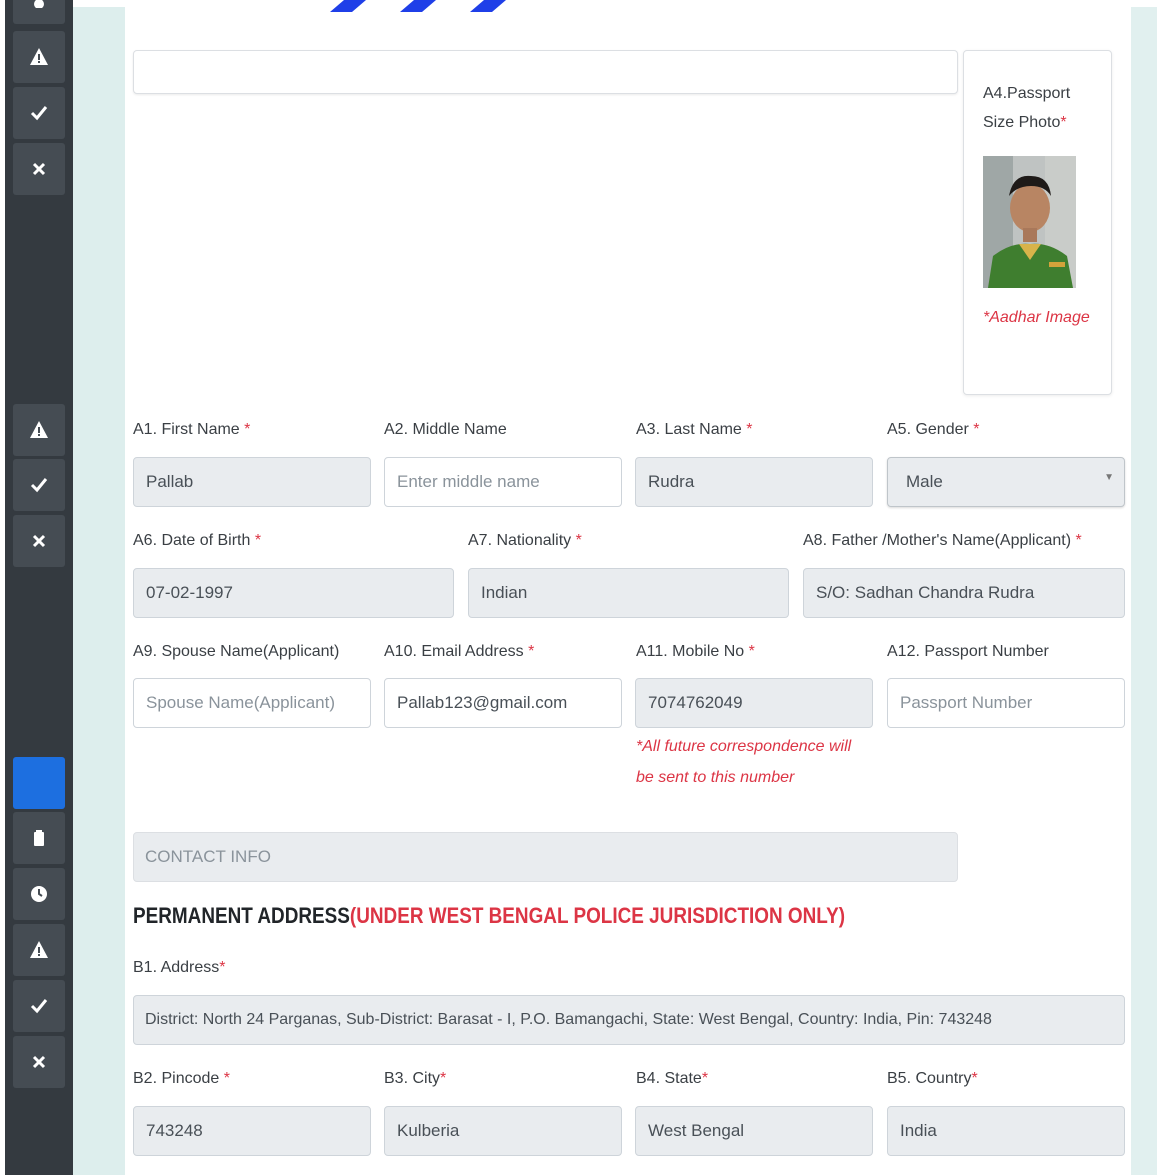 The width and height of the screenshot is (1157, 1175). I want to click on passport-photo, so click(1029, 222).